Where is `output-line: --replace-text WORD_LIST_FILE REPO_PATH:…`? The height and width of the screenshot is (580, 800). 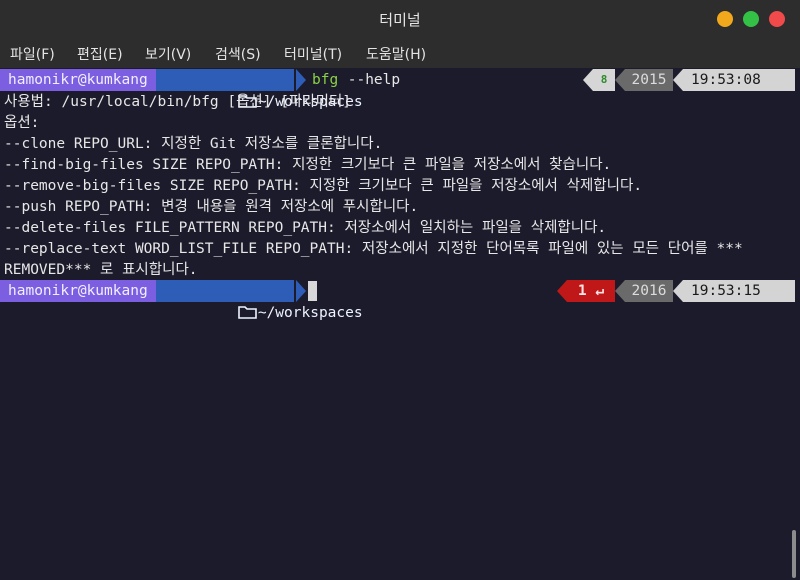
output-line: --replace-text WORD_LIST_FILE REPO_PATH:… is located at coordinates (373, 249).